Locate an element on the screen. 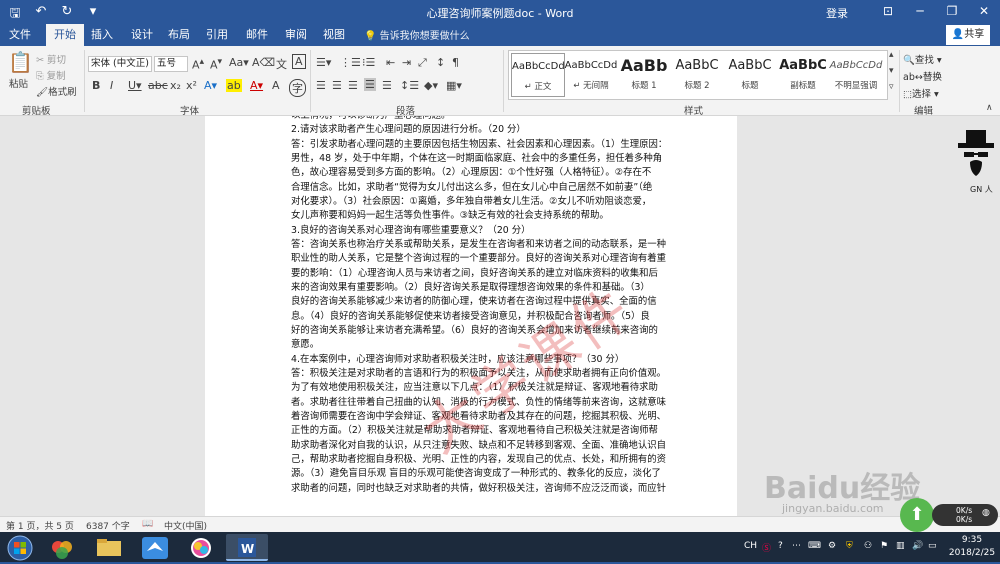 This screenshot has height=564, width=1000. style-subtitle: AaBbC 副标题 is located at coordinates (803, 75).